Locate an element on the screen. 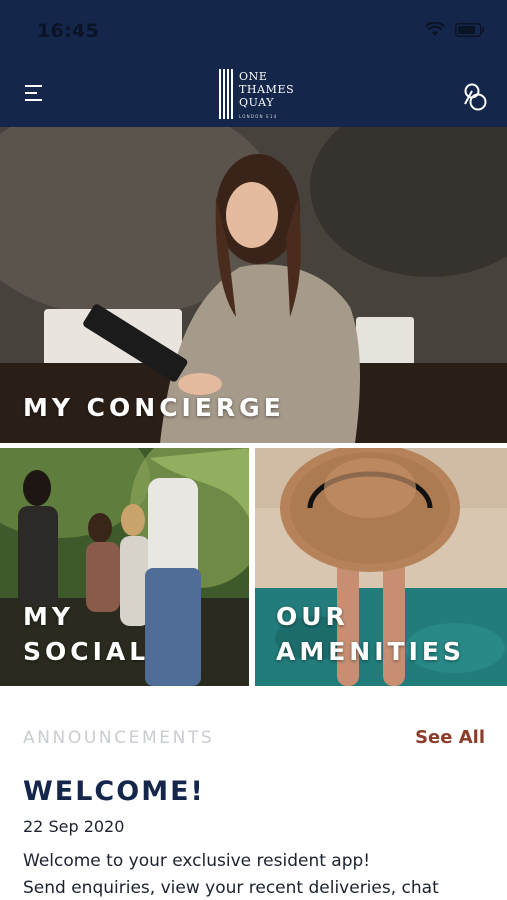 The image size is (507, 900). hamburger-menu-icon is located at coordinates (33, 93).